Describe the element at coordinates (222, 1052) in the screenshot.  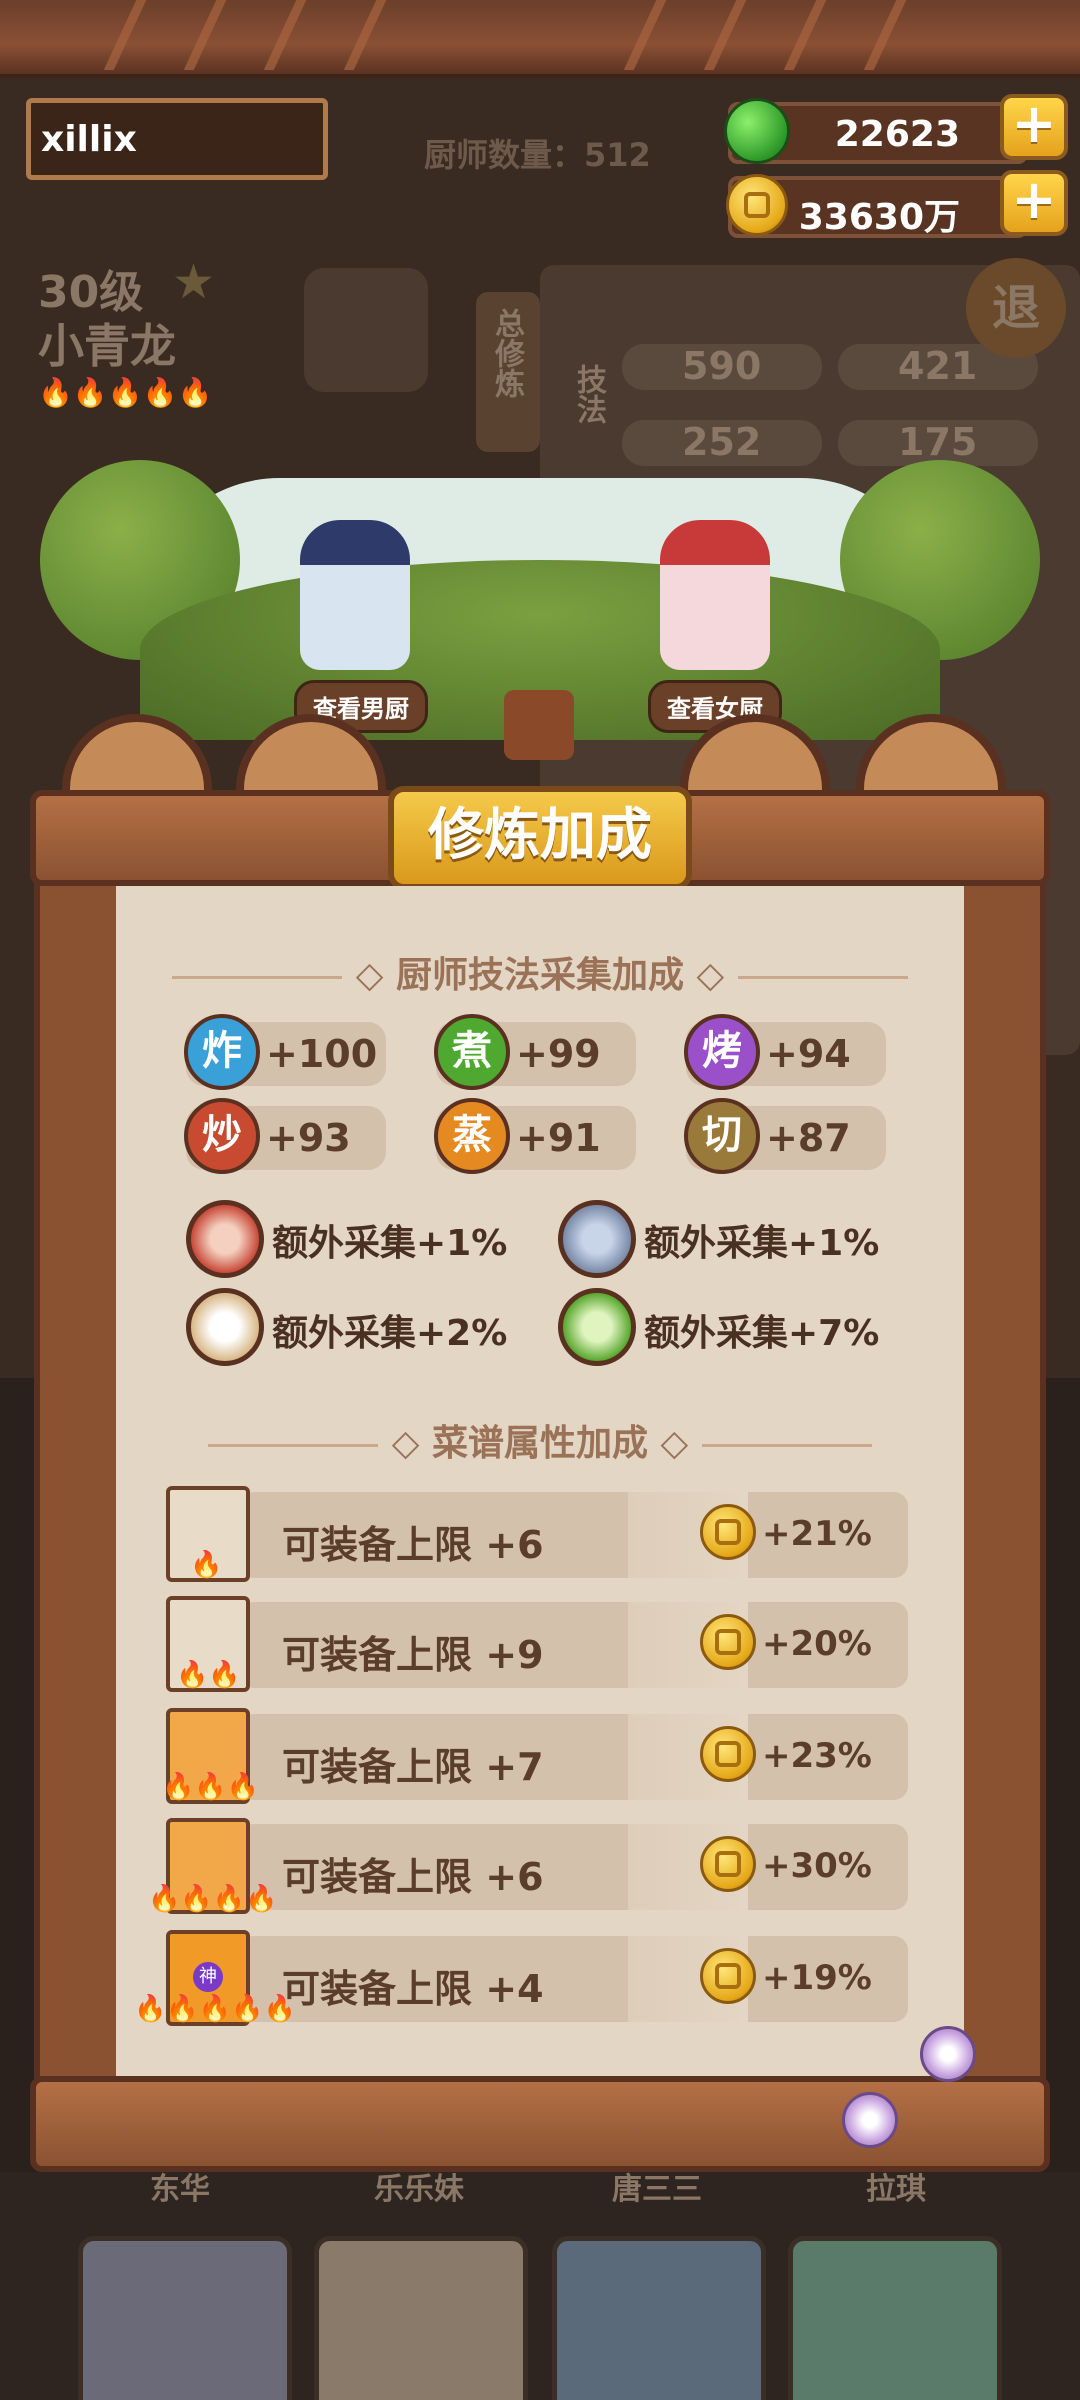
I see `fry-skill-icon: 炸` at that location.